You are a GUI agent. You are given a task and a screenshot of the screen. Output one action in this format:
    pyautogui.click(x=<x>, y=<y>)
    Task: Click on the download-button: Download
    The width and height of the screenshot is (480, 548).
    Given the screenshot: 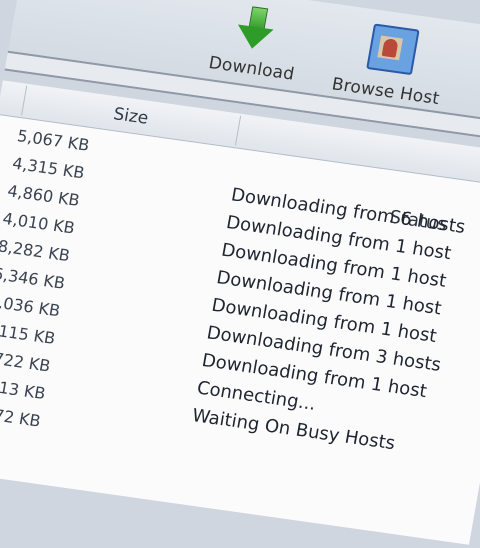 What is the action you would take?
    pyautogui.click(x=256, y=43)
    